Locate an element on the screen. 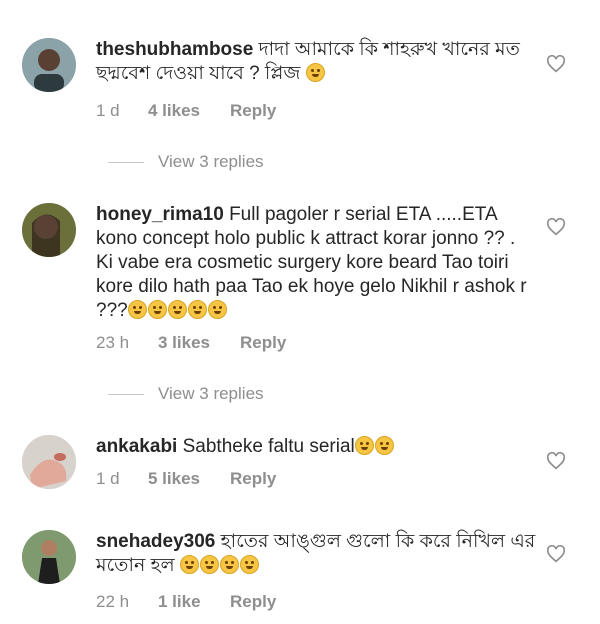 Image resolution: width=600 pixels, height=624 pixels. comment-meta: 22 h 1 like Reply is located at coordinates (186, 602).